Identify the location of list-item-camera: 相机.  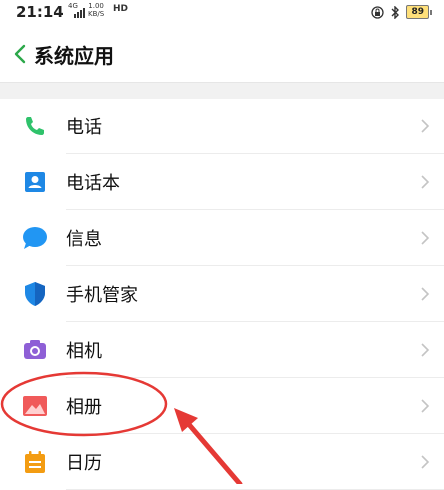
(222, 350).